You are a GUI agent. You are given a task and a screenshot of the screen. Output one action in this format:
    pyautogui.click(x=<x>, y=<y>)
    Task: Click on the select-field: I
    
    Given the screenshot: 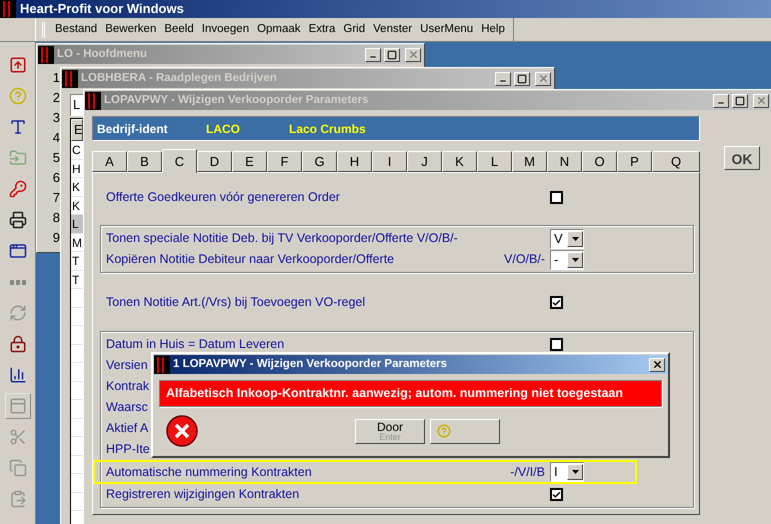 What is the action you would take?
    pyautogui.click(x=567, y=472)
    